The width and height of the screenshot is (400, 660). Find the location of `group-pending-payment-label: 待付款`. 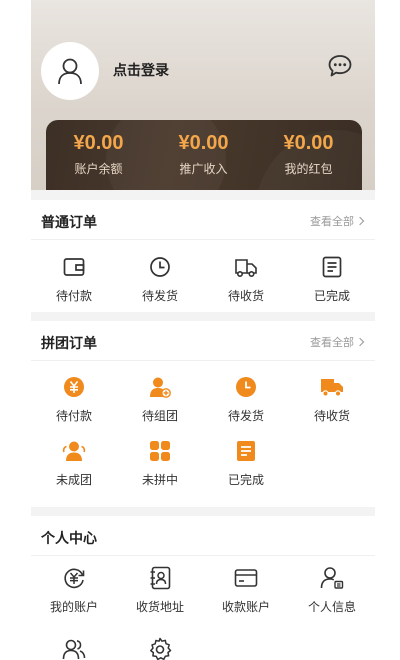

group-pending-payment-label: 待付款 is located at coordinates (73, 416).